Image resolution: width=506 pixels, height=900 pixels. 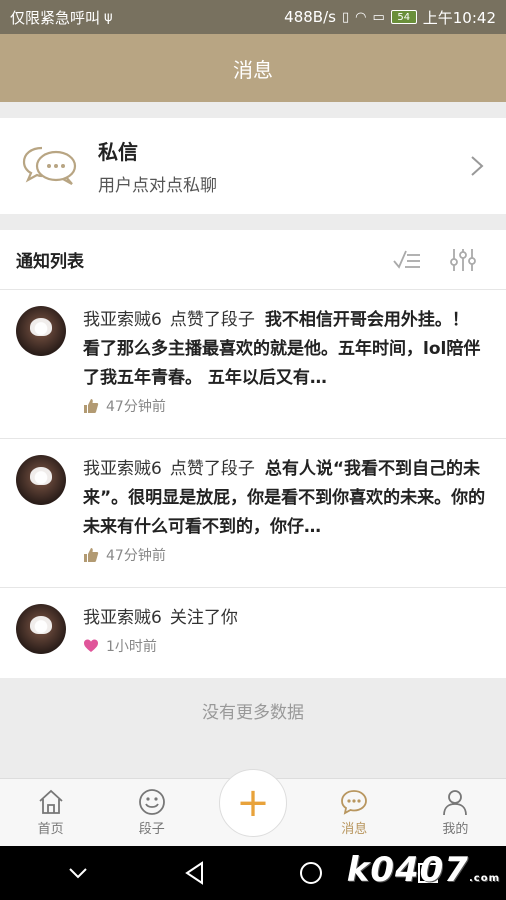 I want to click on chat-bubbles-icon, so click(x=49, y=165).